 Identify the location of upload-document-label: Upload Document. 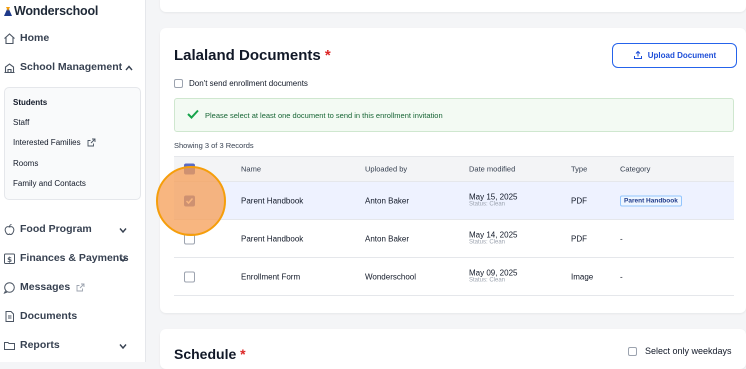
(682, 55).